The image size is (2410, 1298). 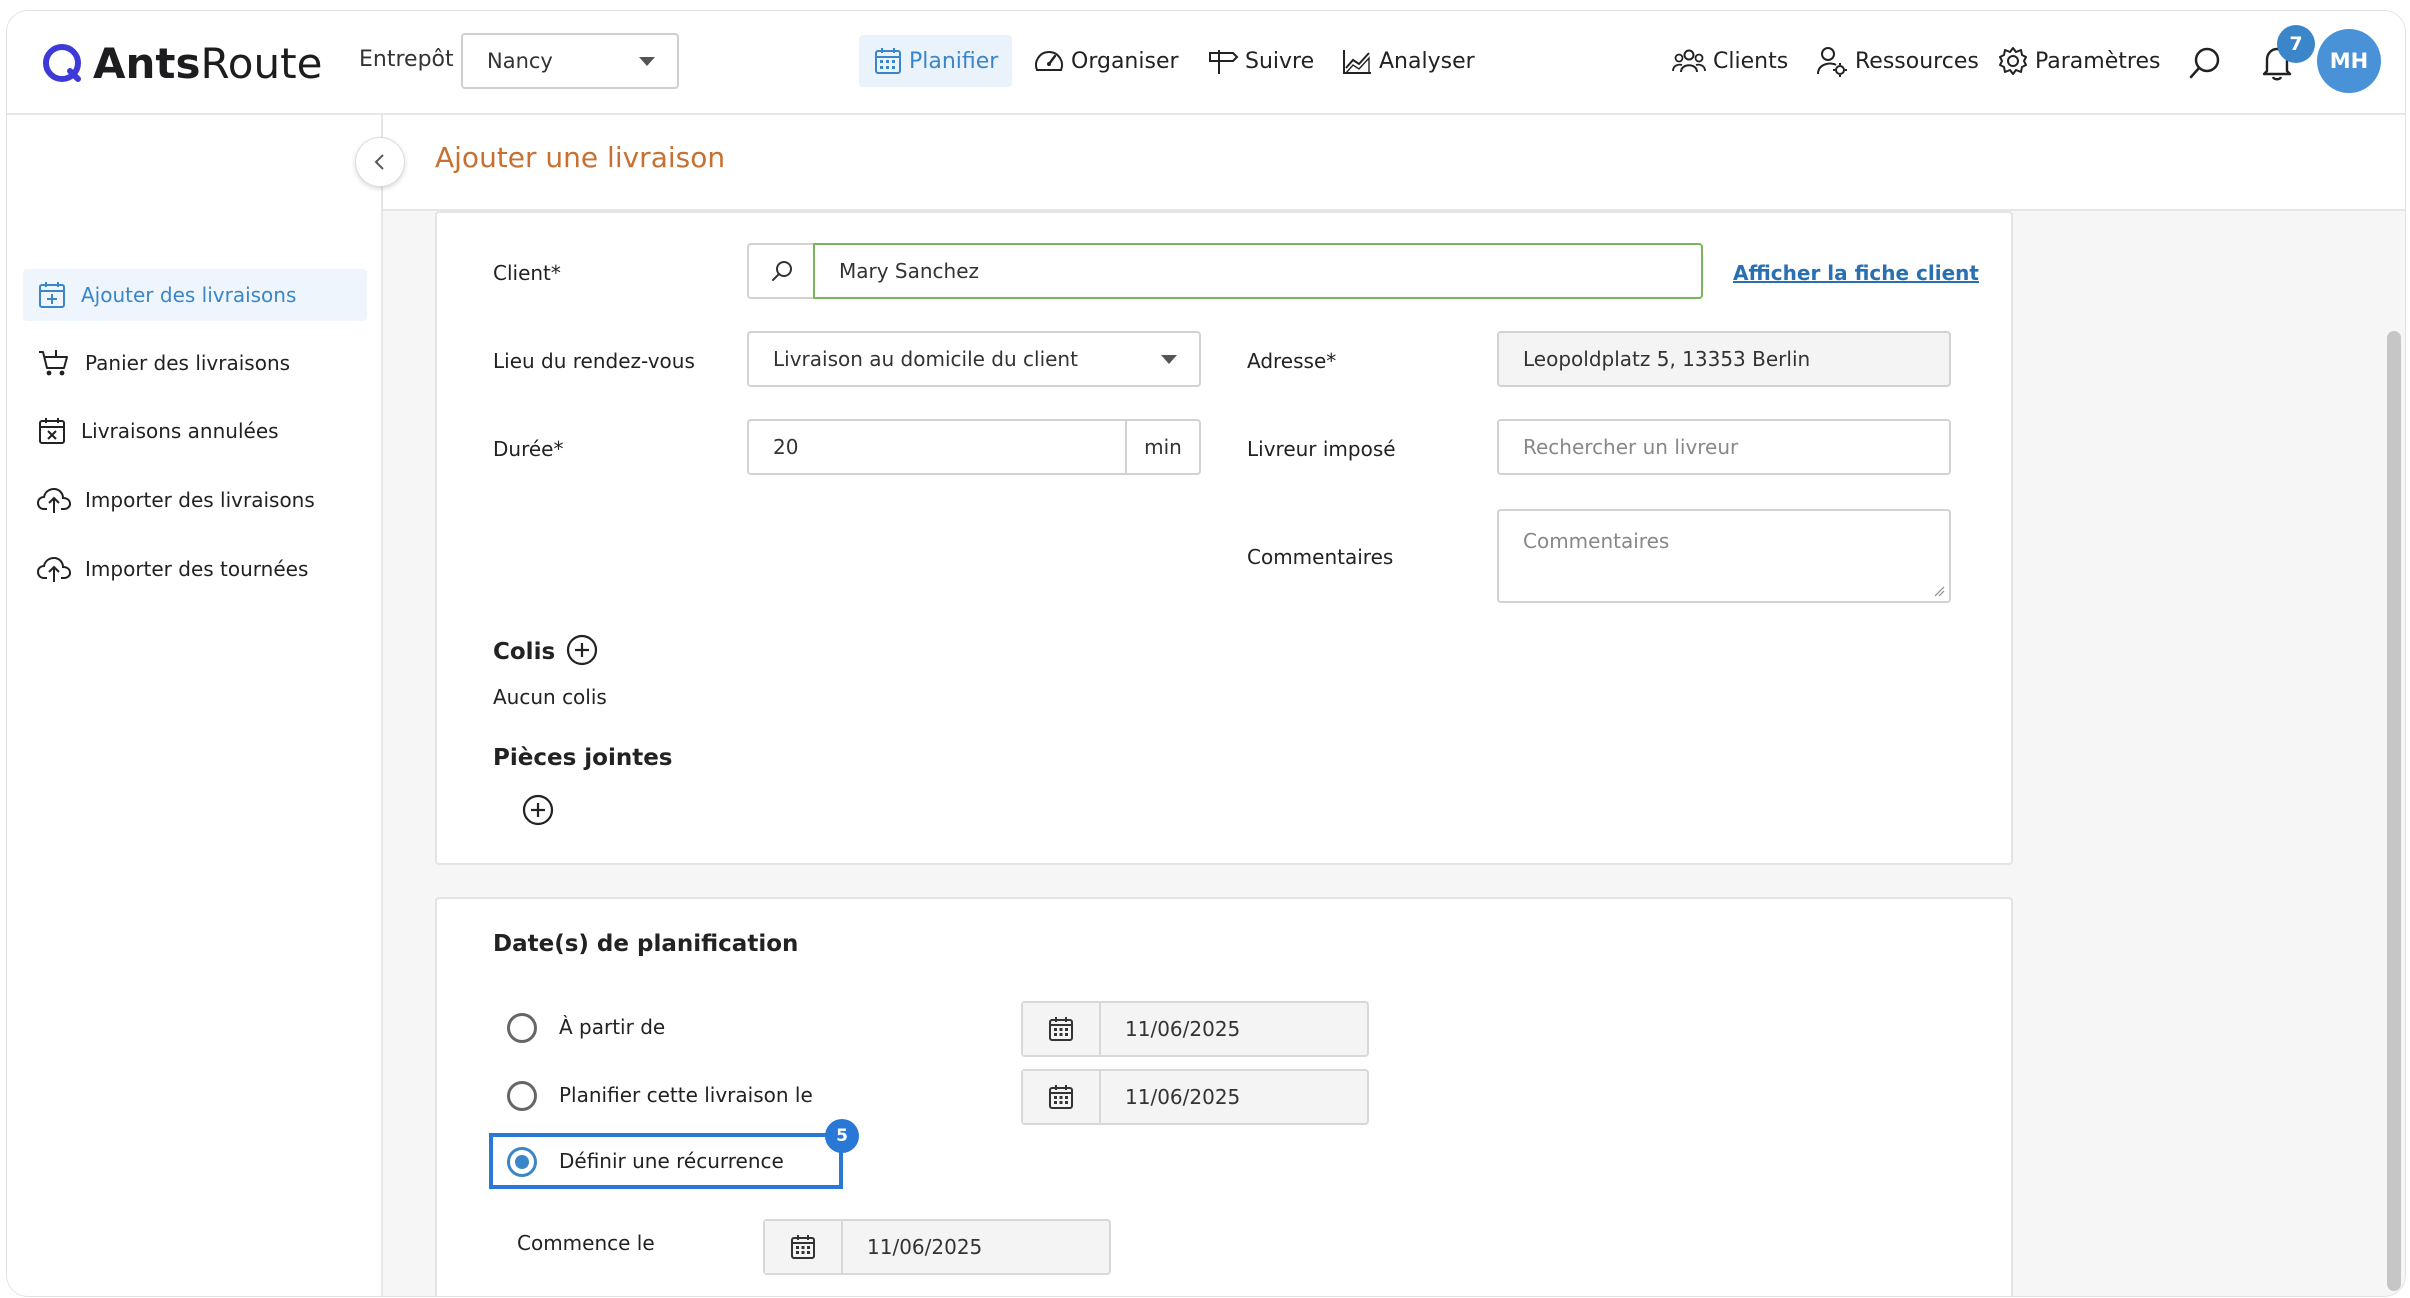 I want to click on from-date-picker: 11/06/2025, so click(x=1195, y=1029).